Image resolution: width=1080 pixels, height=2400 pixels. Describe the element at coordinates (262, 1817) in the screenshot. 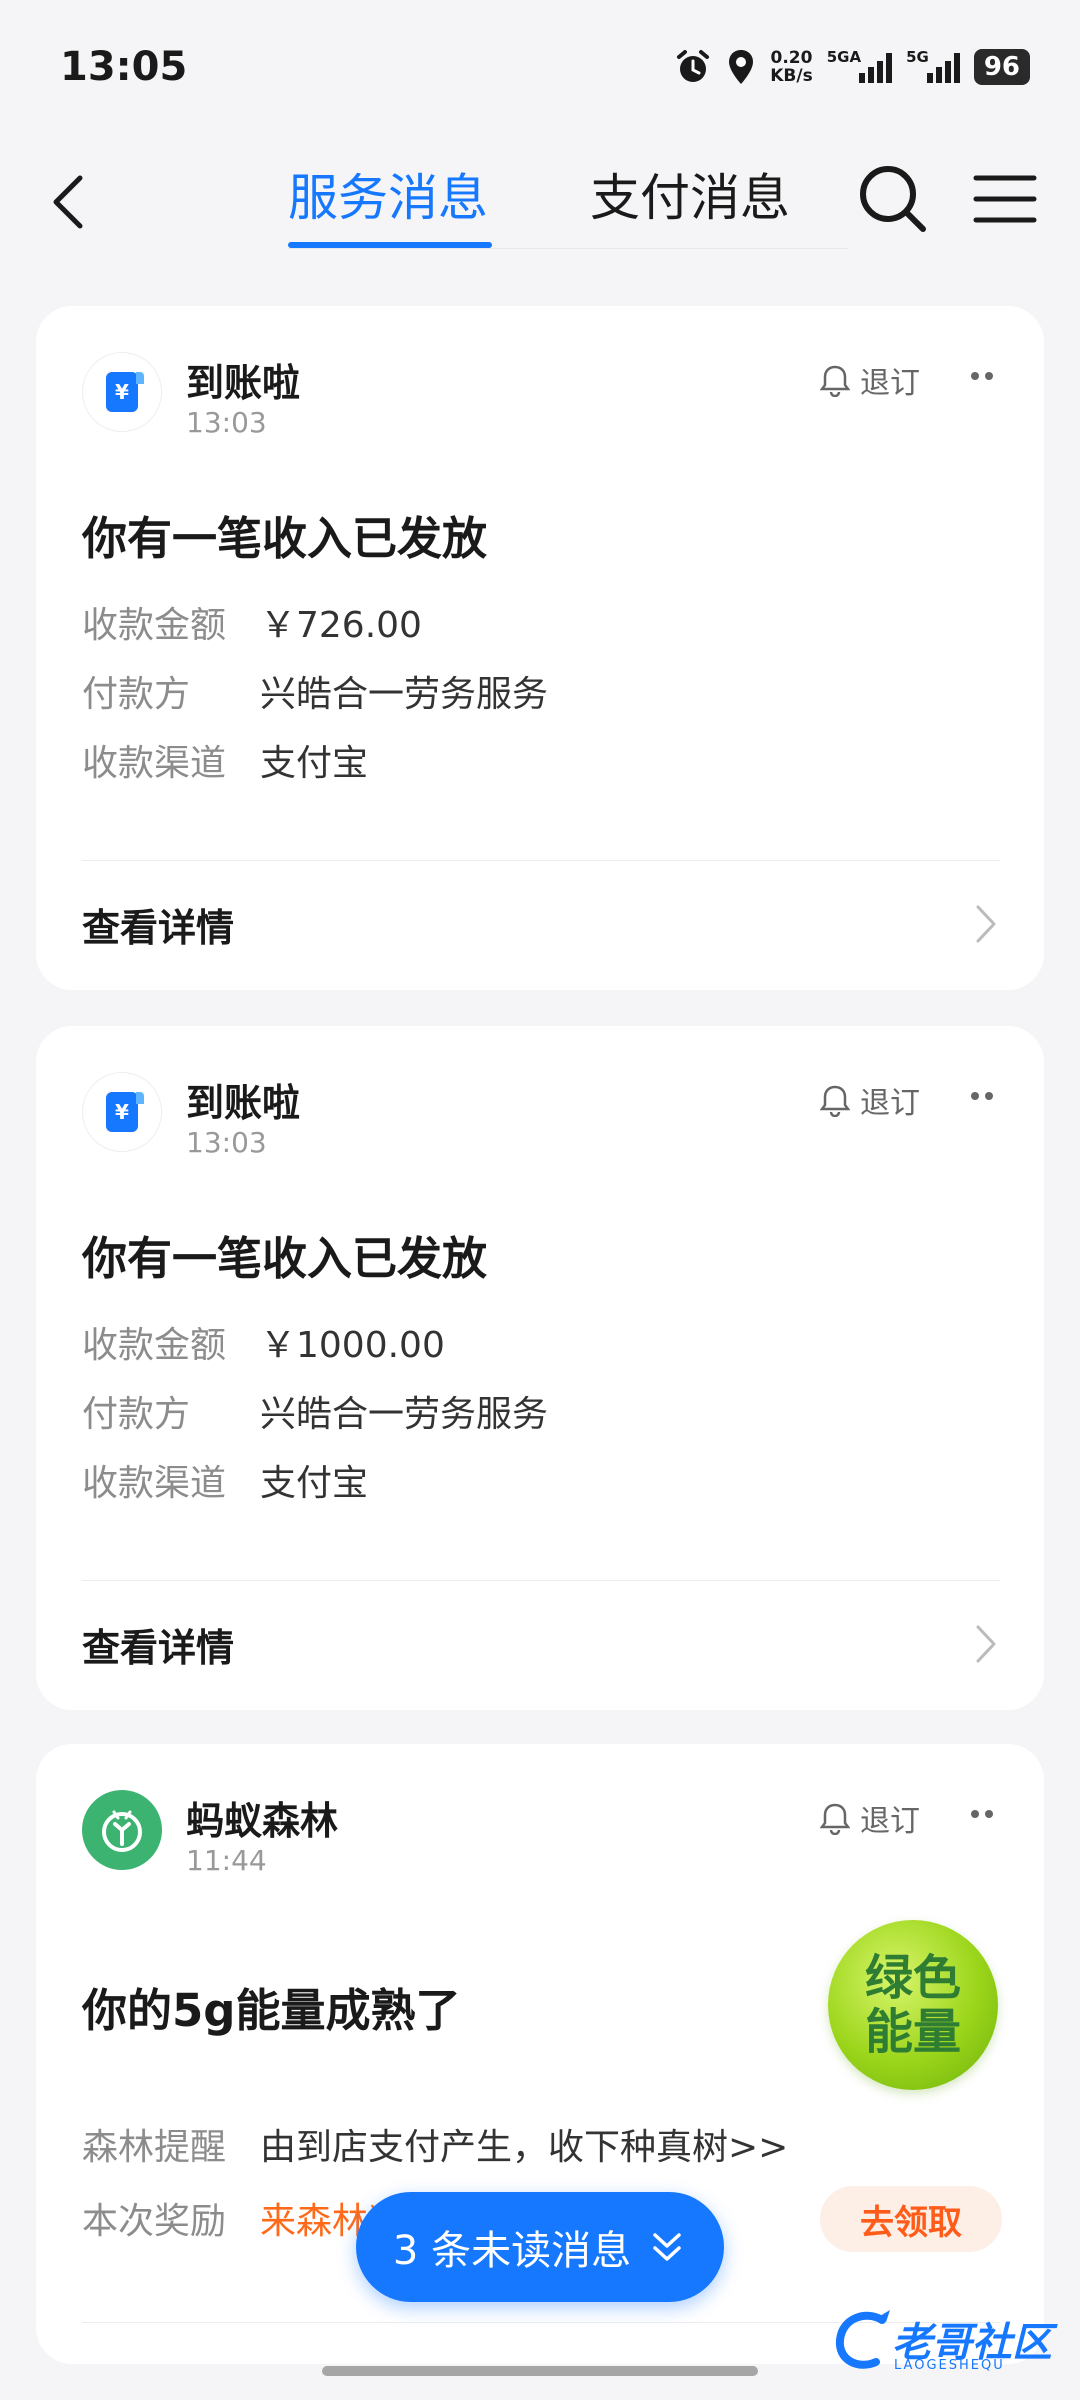

I see `app-name: 蚂蚁森林` at that location.